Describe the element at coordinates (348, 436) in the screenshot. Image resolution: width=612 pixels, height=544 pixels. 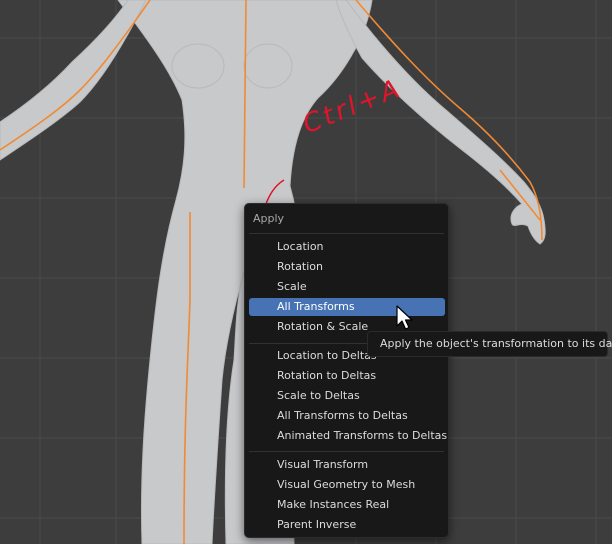
I see `menu-item-animated-transforms-to-deltas: Animated Transforms to Deltas` at that location.